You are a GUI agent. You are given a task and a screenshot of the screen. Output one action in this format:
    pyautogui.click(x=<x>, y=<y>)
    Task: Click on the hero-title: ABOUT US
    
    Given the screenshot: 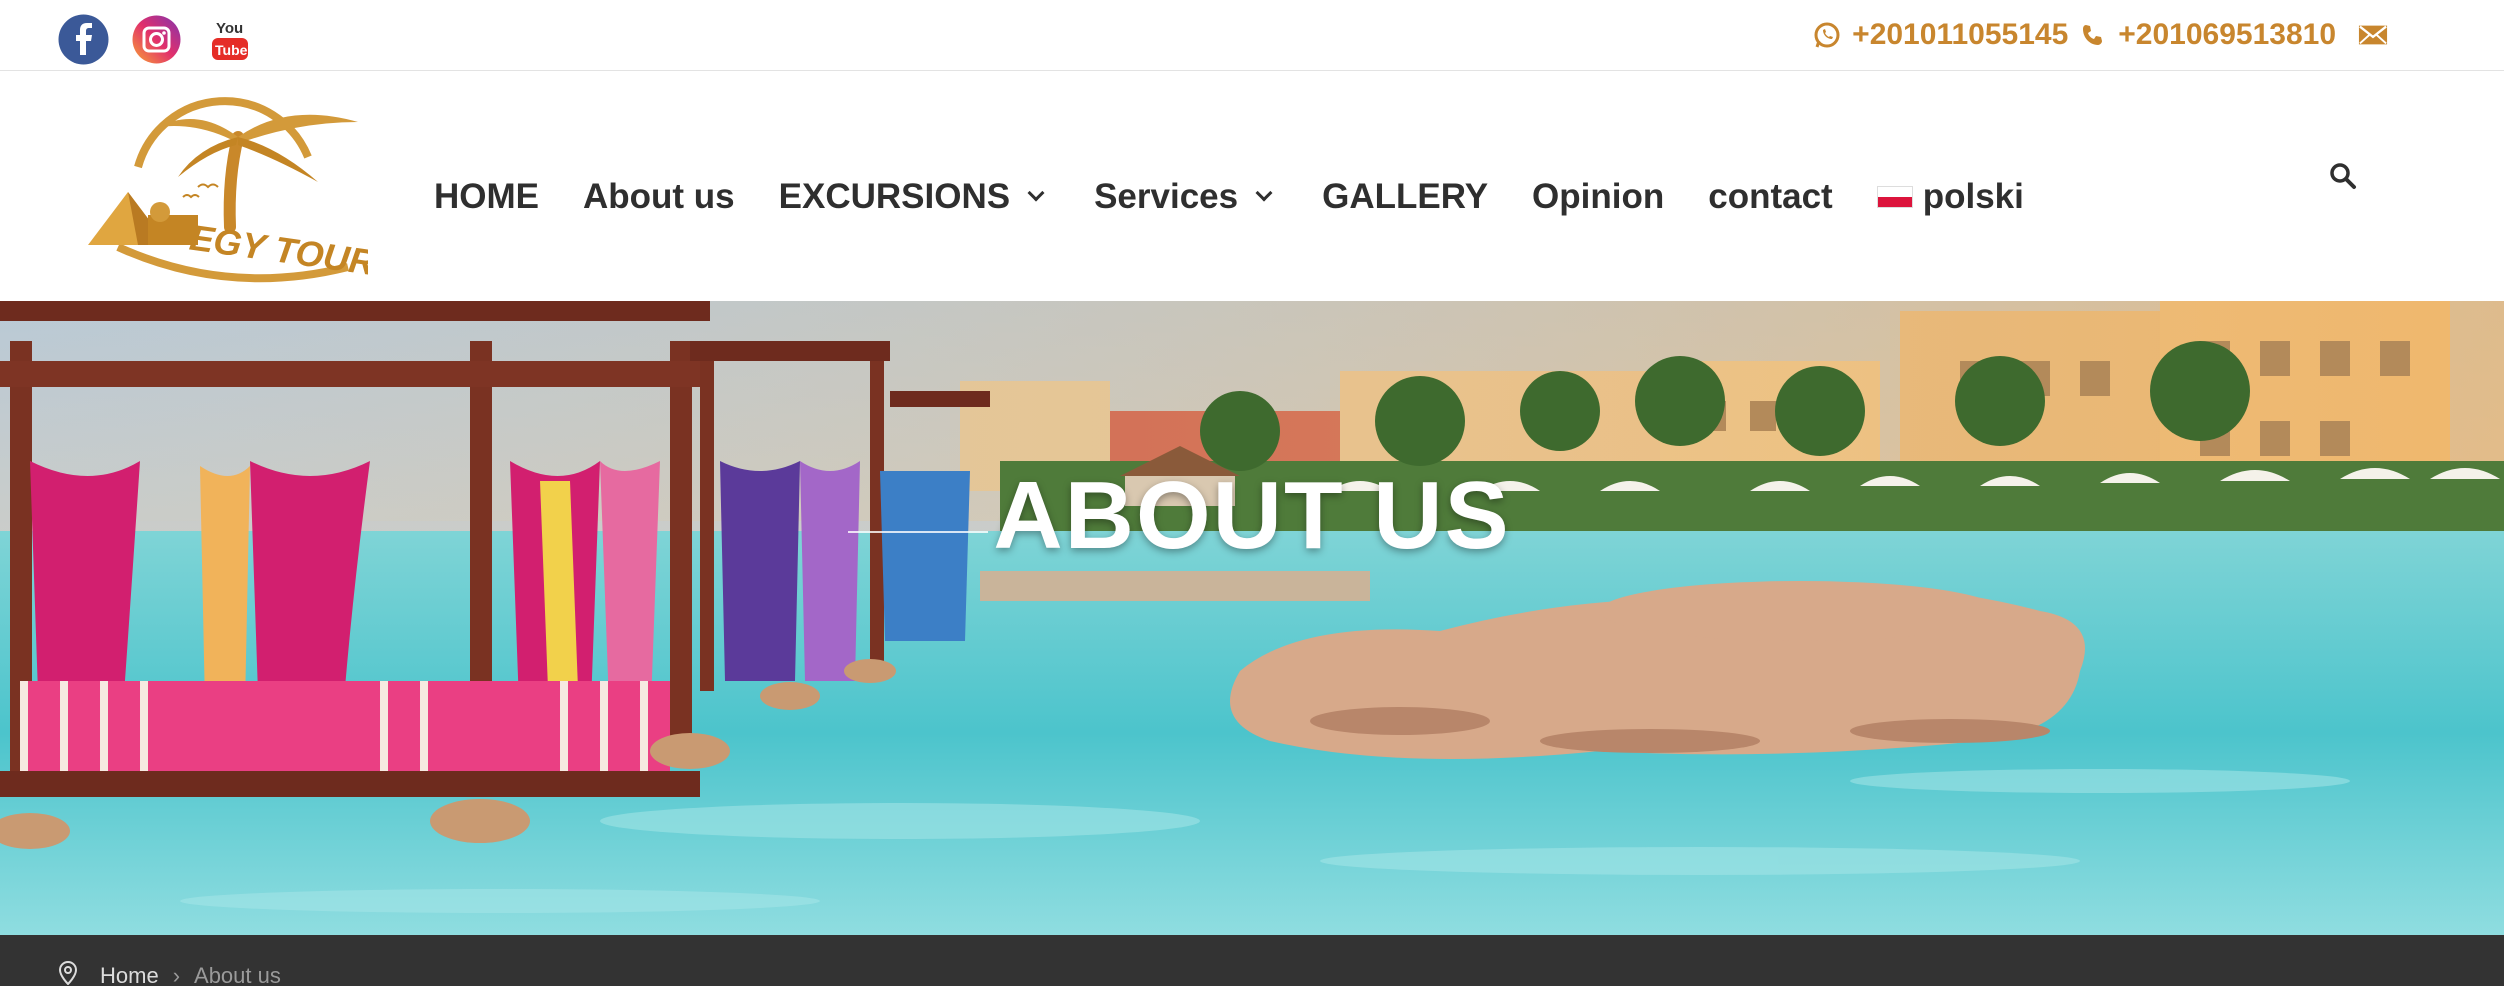 What is the action you would take?
    pyautogui.click(x=1252, y=515)
    